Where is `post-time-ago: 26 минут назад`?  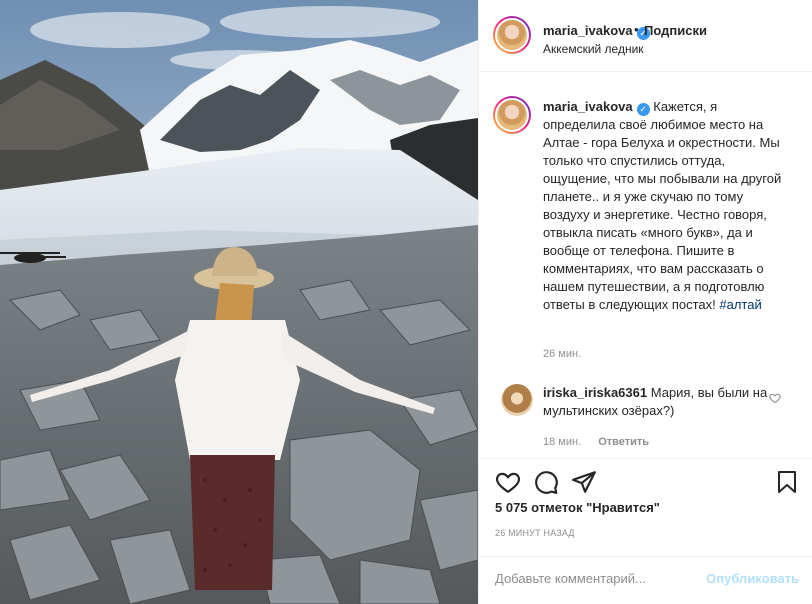 post-time-ago: 26 минут назад is located at coordinates (535, 533).